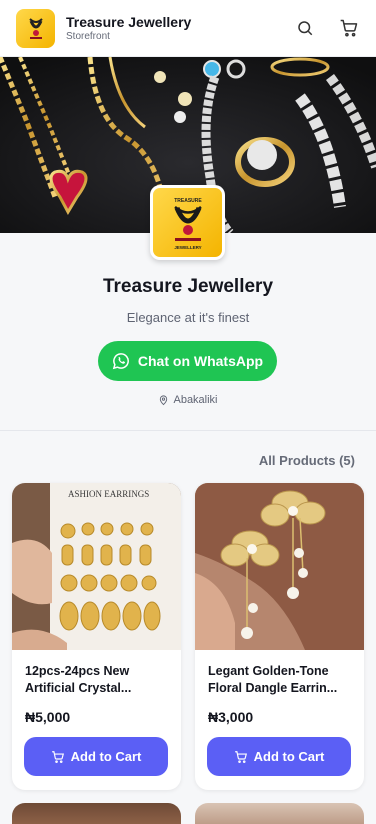  What do you see at coordinates (108, 494) in the screenshot?
I see `earring-card-caption: ASHION EARRINGS` at bounding box center [108, 494].